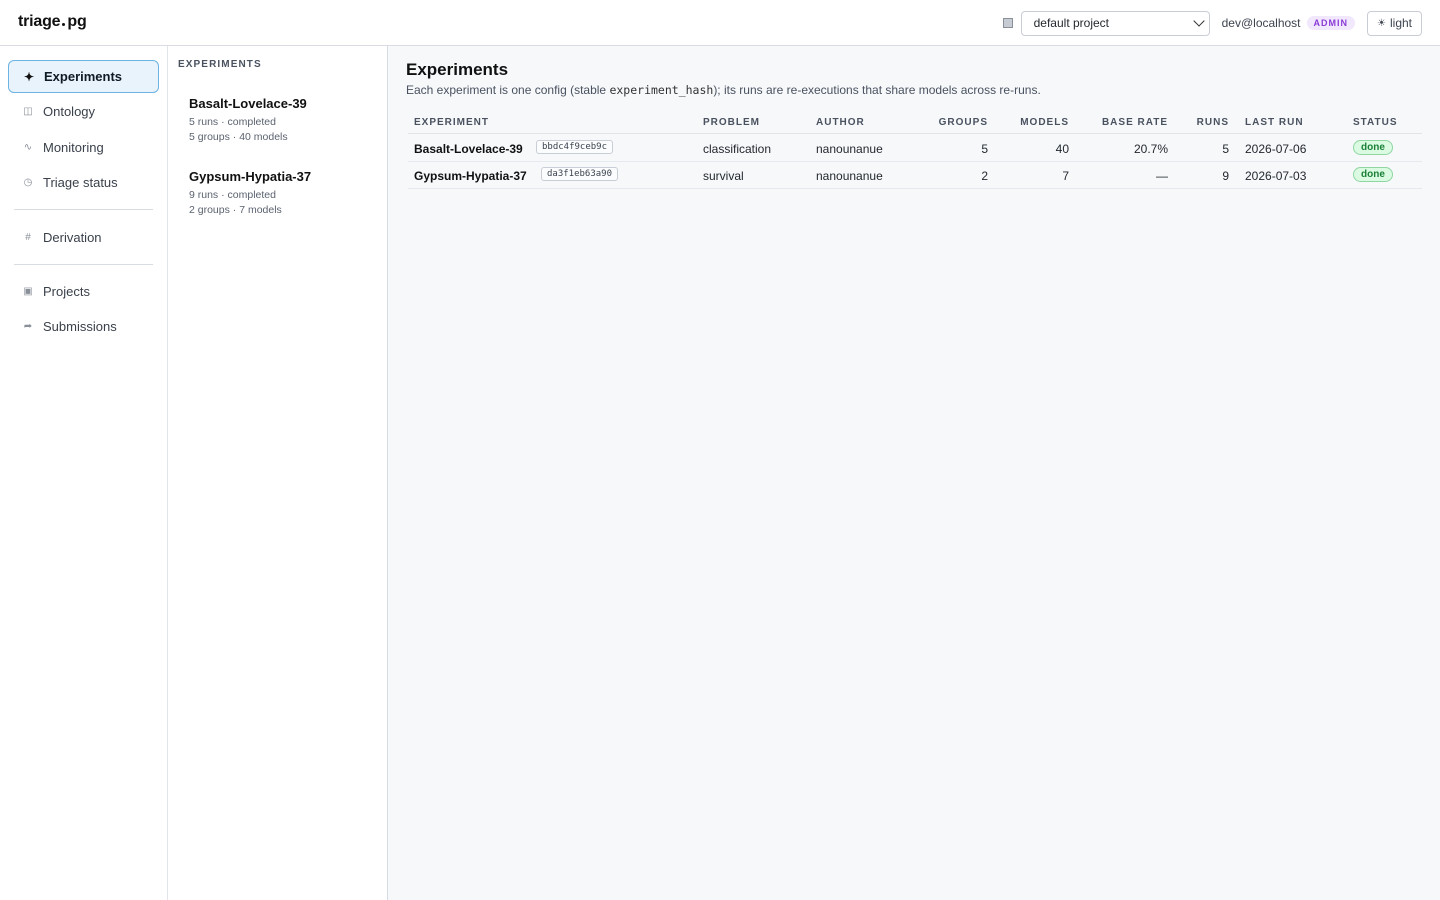 The height and width of the screenshot is (900, 1440). What do you see at coordinates (1007, 23) in the screenshot?
I see `project-icon` at bounding box center [1007, 23].